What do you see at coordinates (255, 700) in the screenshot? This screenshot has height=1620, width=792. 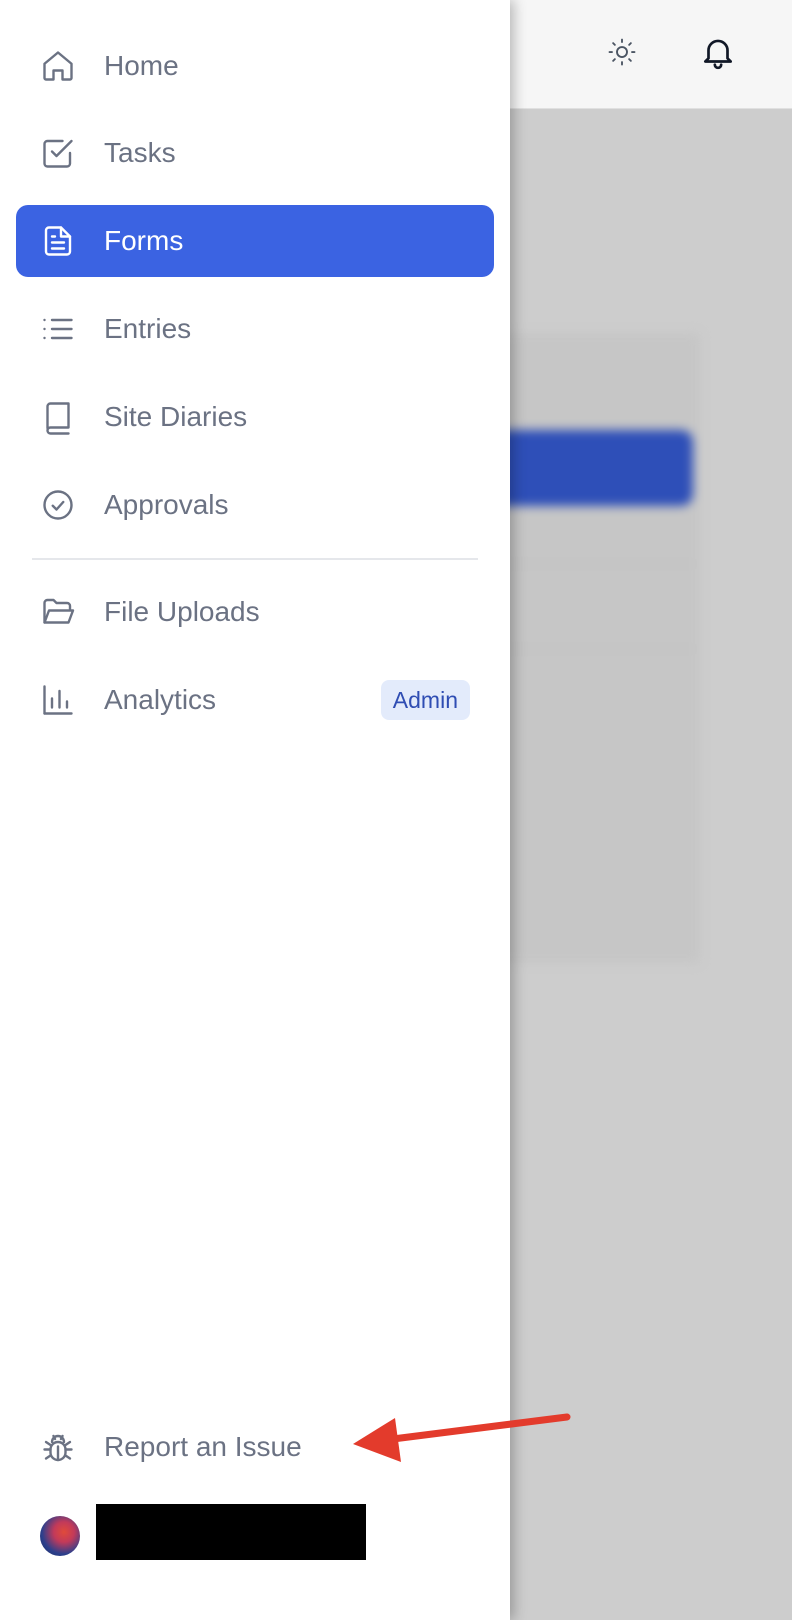 I see `sidebar-item-analytics: Analytics Admin` at bounding box center [255, 700].